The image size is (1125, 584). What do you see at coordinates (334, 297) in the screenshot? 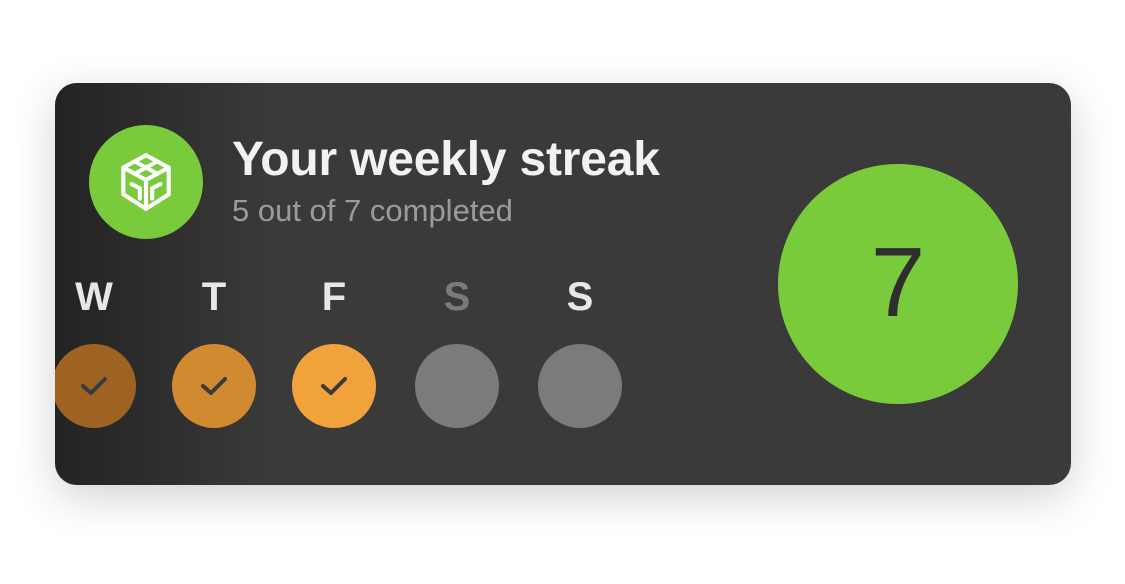
I see `day-letter: F` at bounding box center [334, 297].